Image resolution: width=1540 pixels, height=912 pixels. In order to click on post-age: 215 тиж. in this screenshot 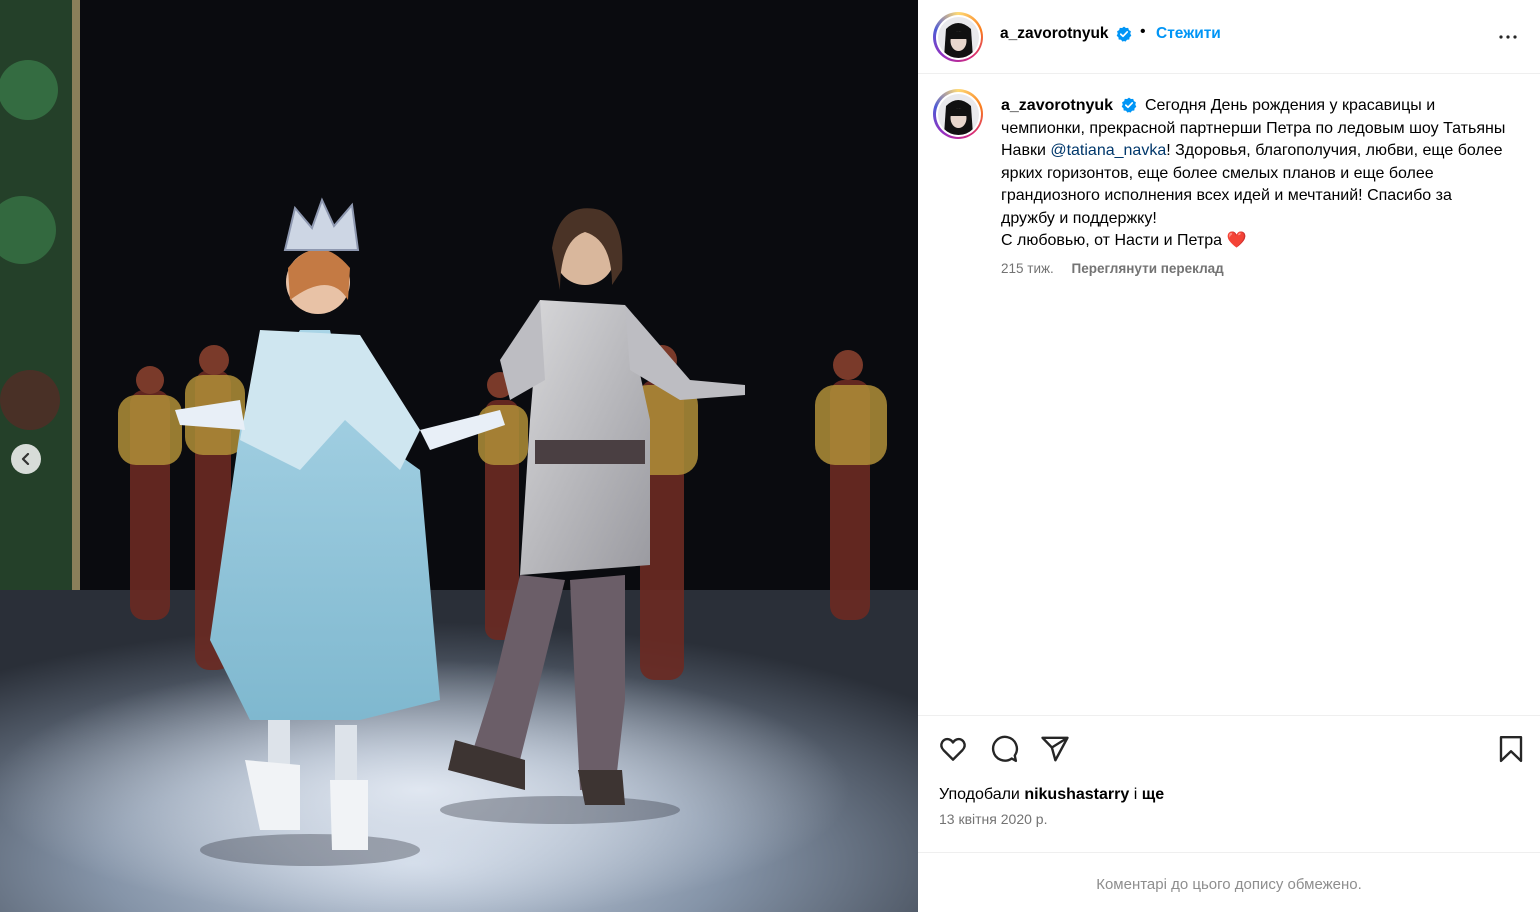, I will do `click(1027, 268)`.